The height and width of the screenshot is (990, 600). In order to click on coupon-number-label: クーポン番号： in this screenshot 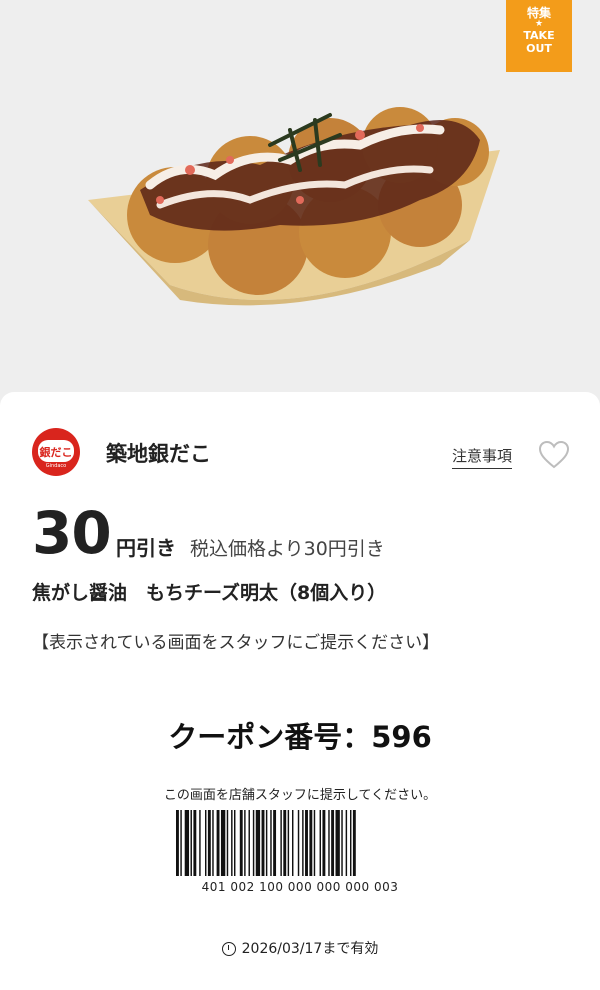, I will do `click(270, 737)`.